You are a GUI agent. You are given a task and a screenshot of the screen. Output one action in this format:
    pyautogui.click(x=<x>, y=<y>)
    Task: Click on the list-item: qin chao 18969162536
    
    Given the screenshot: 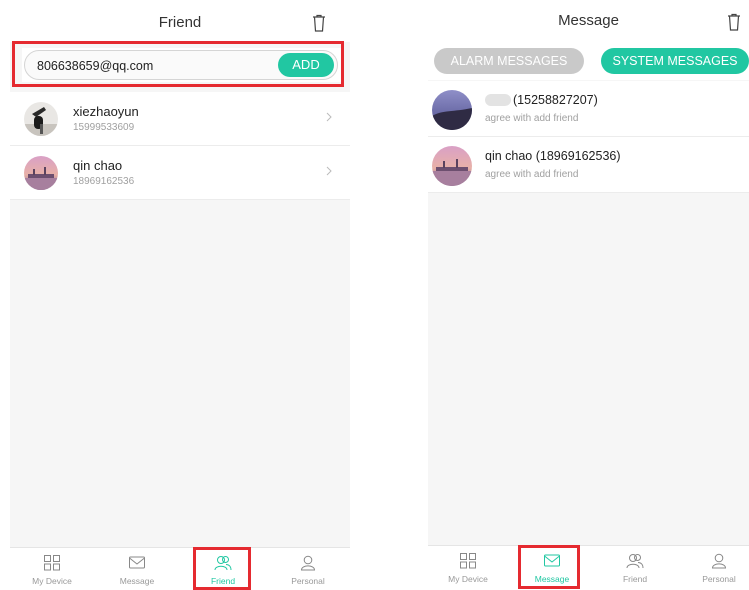 What is the action you would take?
    pyautogui.click(x=180, y=173)
    